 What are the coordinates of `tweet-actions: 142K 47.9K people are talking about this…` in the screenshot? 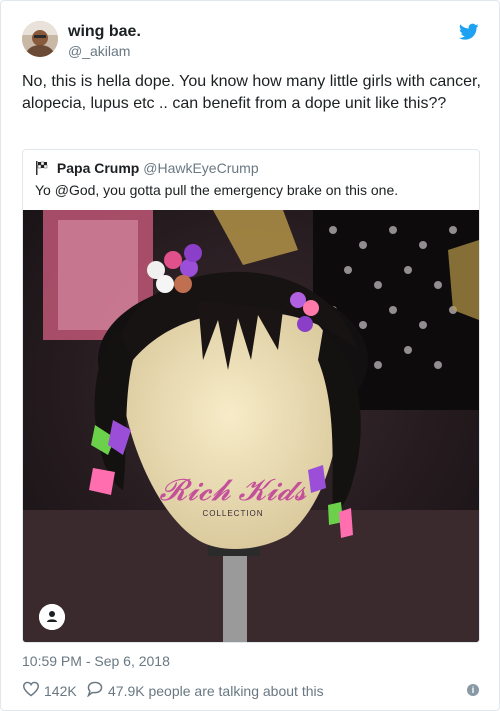 It's located at (250, 691).